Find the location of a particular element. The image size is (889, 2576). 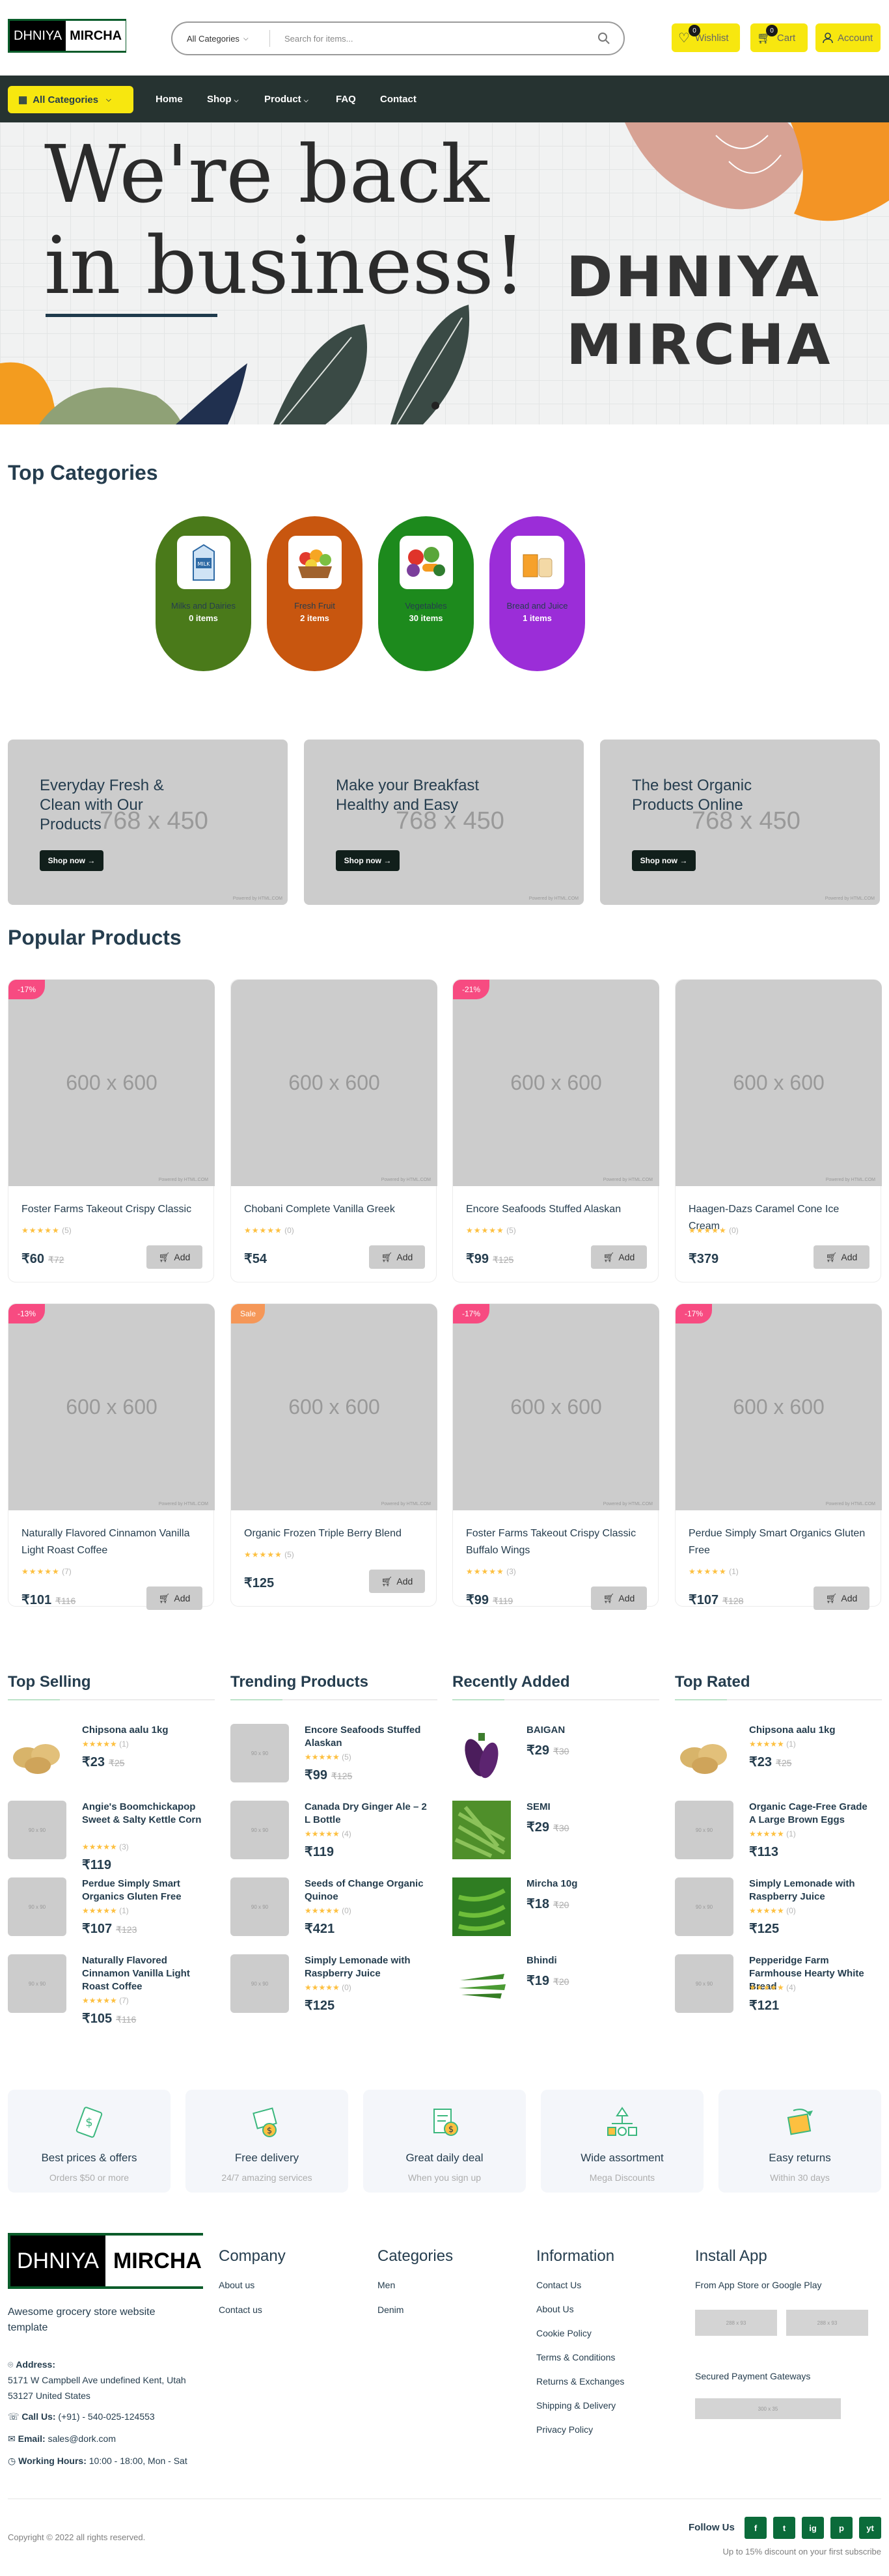

app-store-badge: 288 x 93 is located at coordinates (736, 2323).